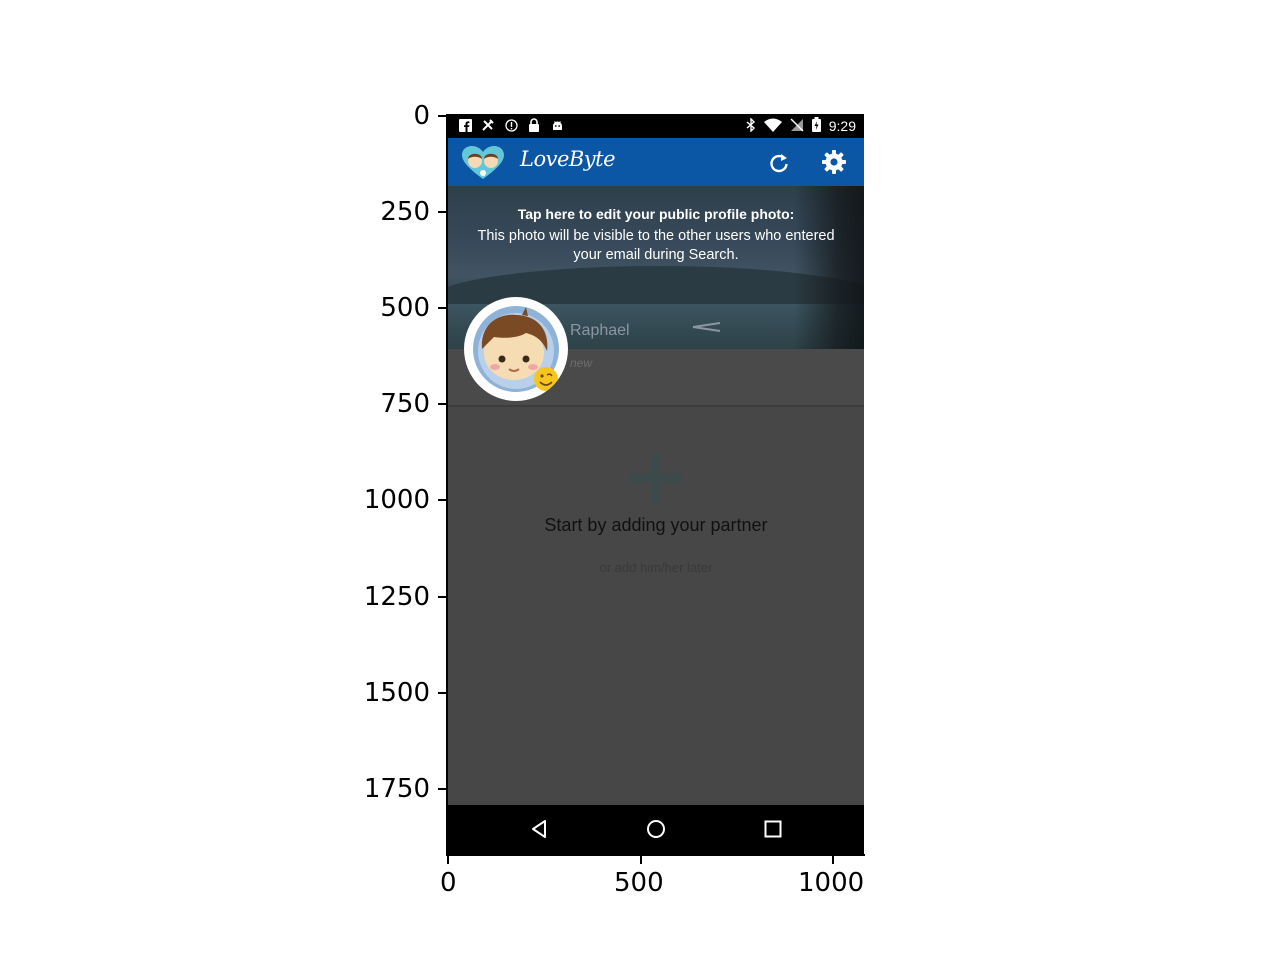  What do you see at coordinates (483, 163) in the screenshot?
I see `app-logo-icon` at bounding box center [483, 163].